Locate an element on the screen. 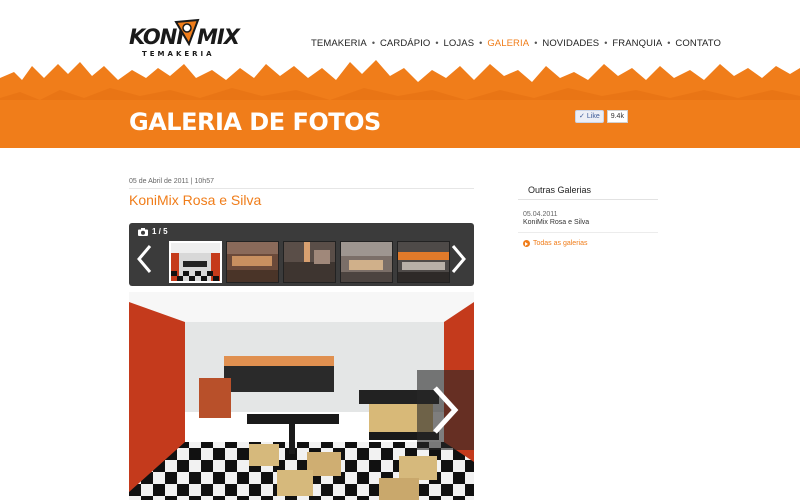 Image resolution: width=800 pixels, height=500 pixels. thumbs-up-icon: ✓ is located at coordinates (582, 116).